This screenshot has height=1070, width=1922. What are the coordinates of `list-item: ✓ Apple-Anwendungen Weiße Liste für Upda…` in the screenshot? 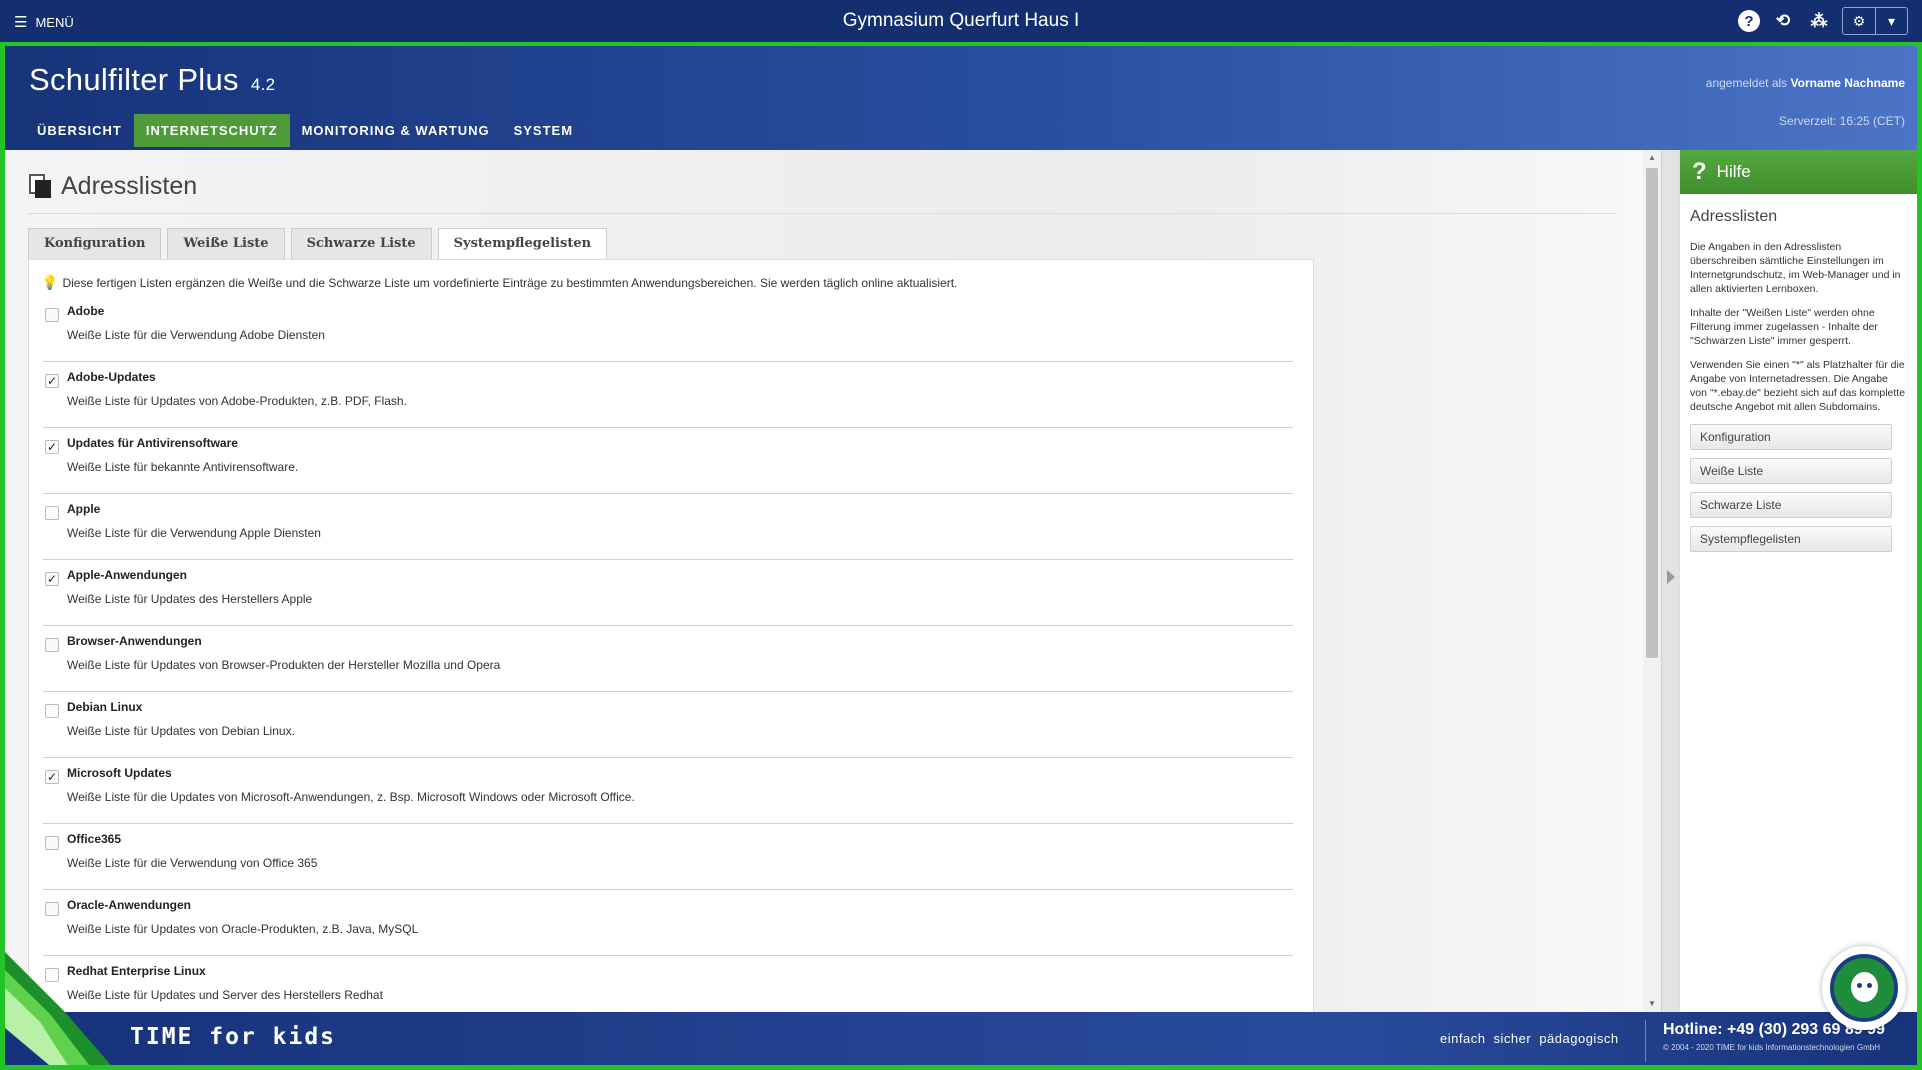 It's located at (668, 593).